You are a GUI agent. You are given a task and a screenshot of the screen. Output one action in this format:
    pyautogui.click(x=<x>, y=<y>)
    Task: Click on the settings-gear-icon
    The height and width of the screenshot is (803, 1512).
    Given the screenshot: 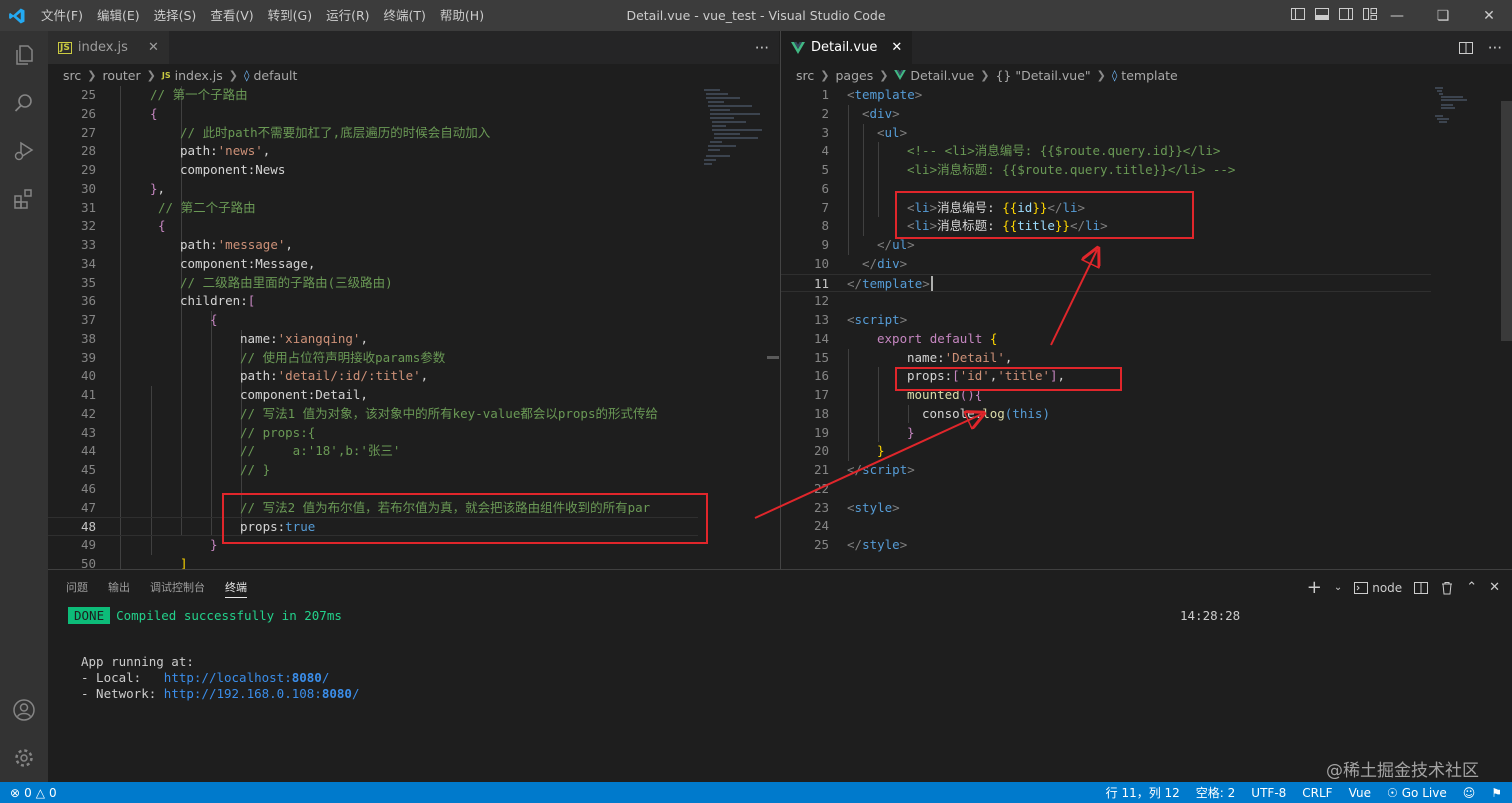 What is the action you would take?
    pyautogui.click(x=24, y=758)
    